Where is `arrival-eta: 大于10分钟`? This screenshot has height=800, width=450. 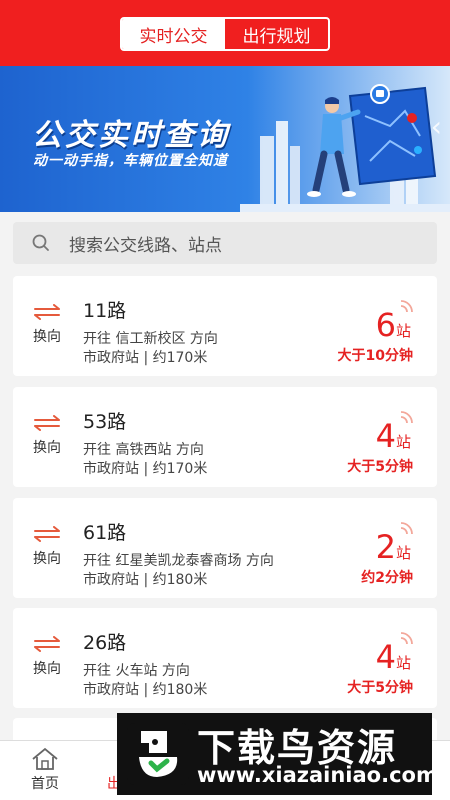 arrival-eta: 大于10分钟 is located at coordinates (375, 356).